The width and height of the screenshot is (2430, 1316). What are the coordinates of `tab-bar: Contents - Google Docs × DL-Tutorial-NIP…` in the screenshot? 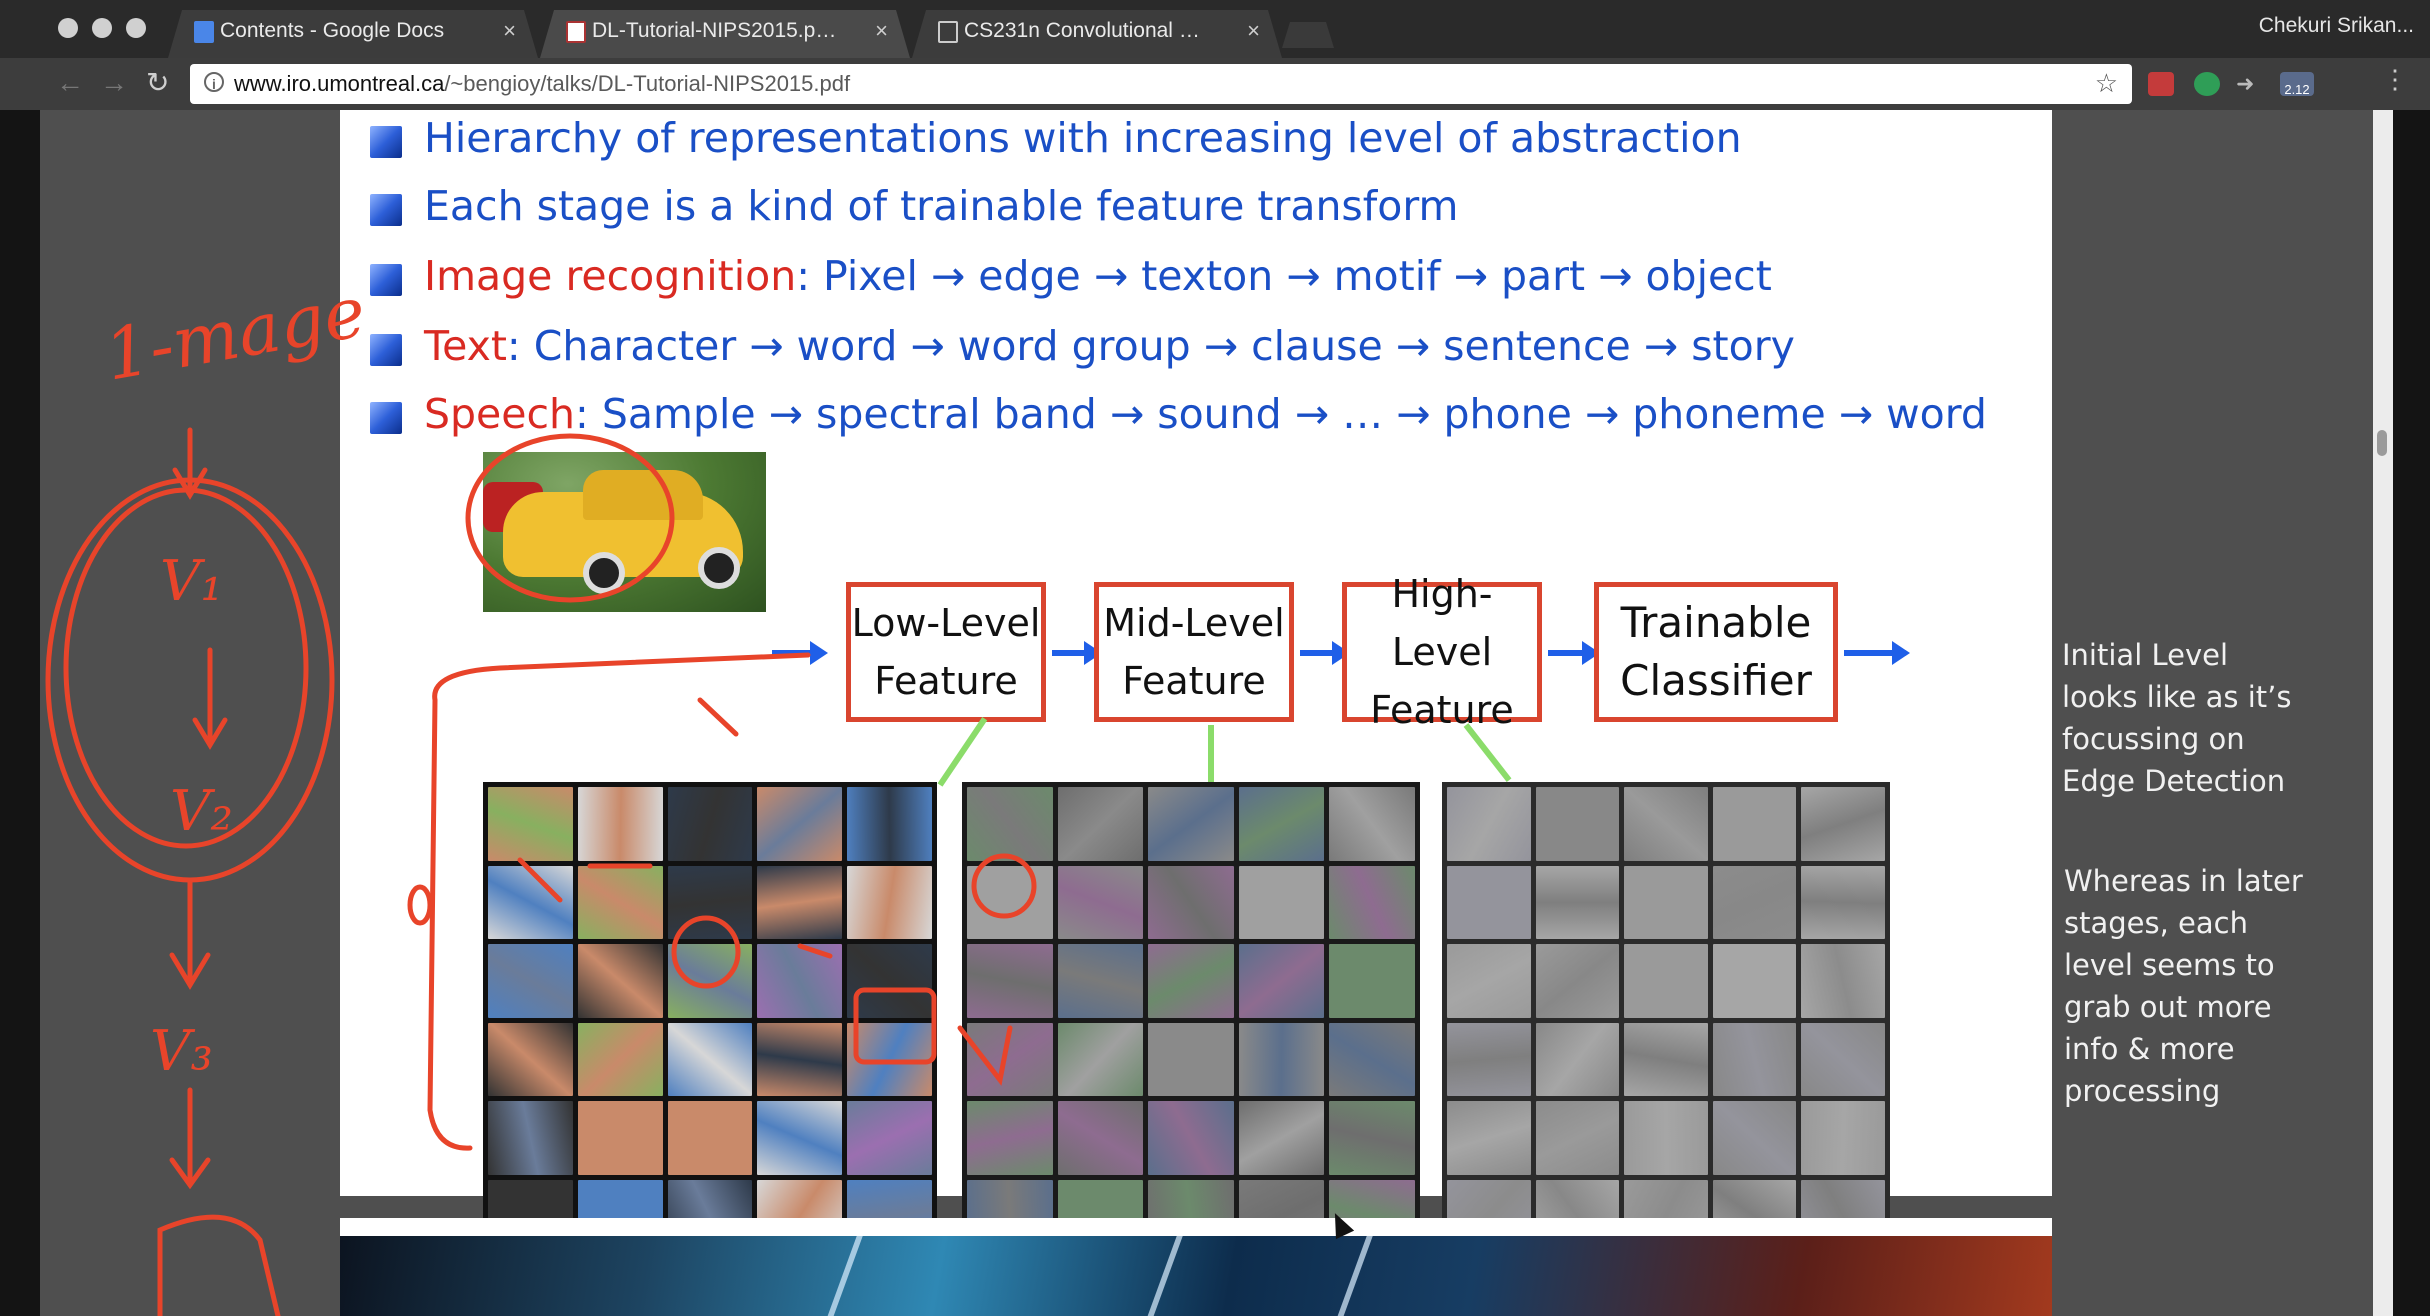 It's located at (1215, 29).